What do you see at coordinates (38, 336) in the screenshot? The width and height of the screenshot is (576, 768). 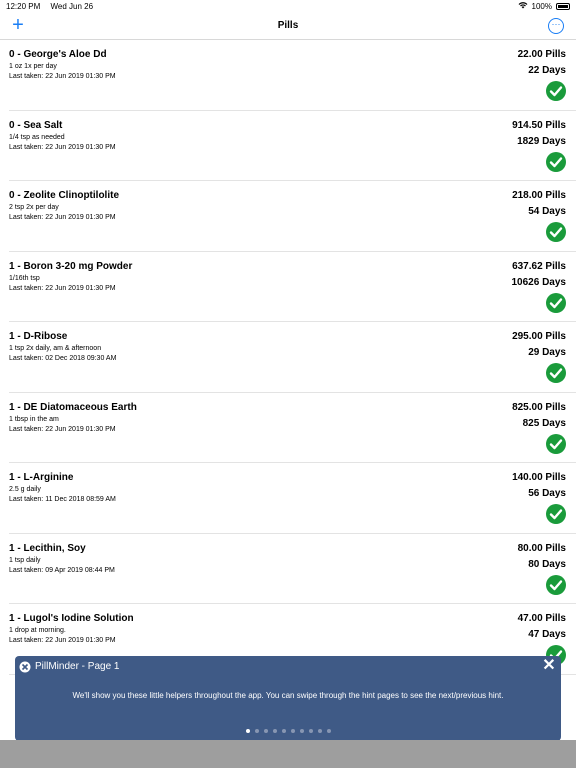 I see `pill-name: 1 - D-Ribose` at bounding box center [38, 336].